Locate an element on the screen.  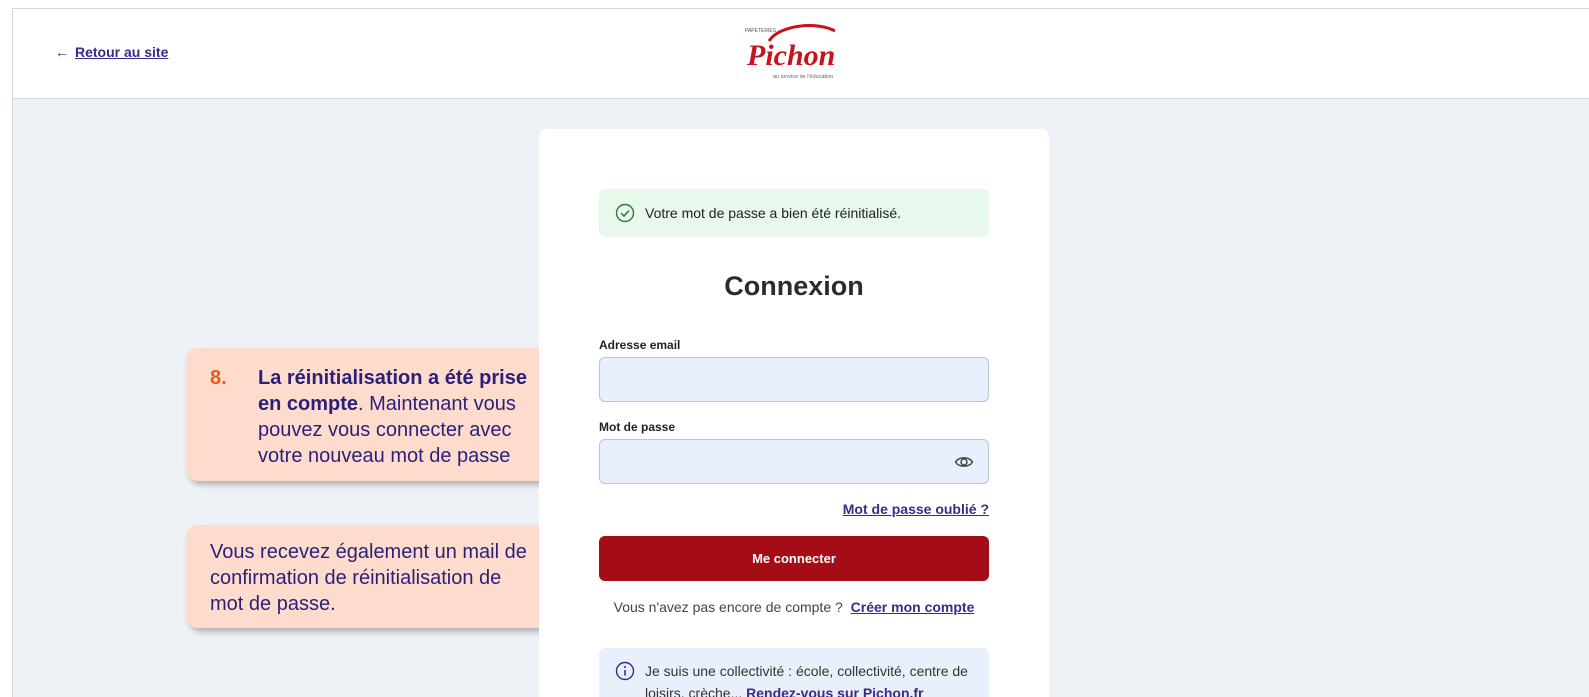
login-button: Me connecter is located at coordinates (794, 558).